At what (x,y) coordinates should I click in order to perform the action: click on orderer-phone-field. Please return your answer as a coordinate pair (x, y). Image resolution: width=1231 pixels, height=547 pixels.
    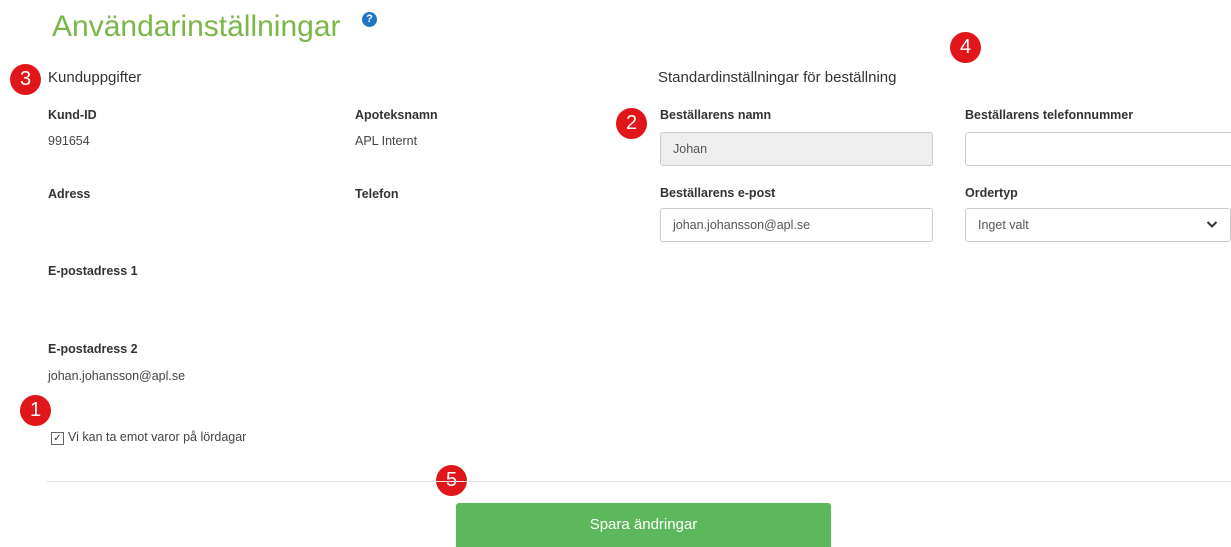
    Looking at the image, I should click on (1098, 149).